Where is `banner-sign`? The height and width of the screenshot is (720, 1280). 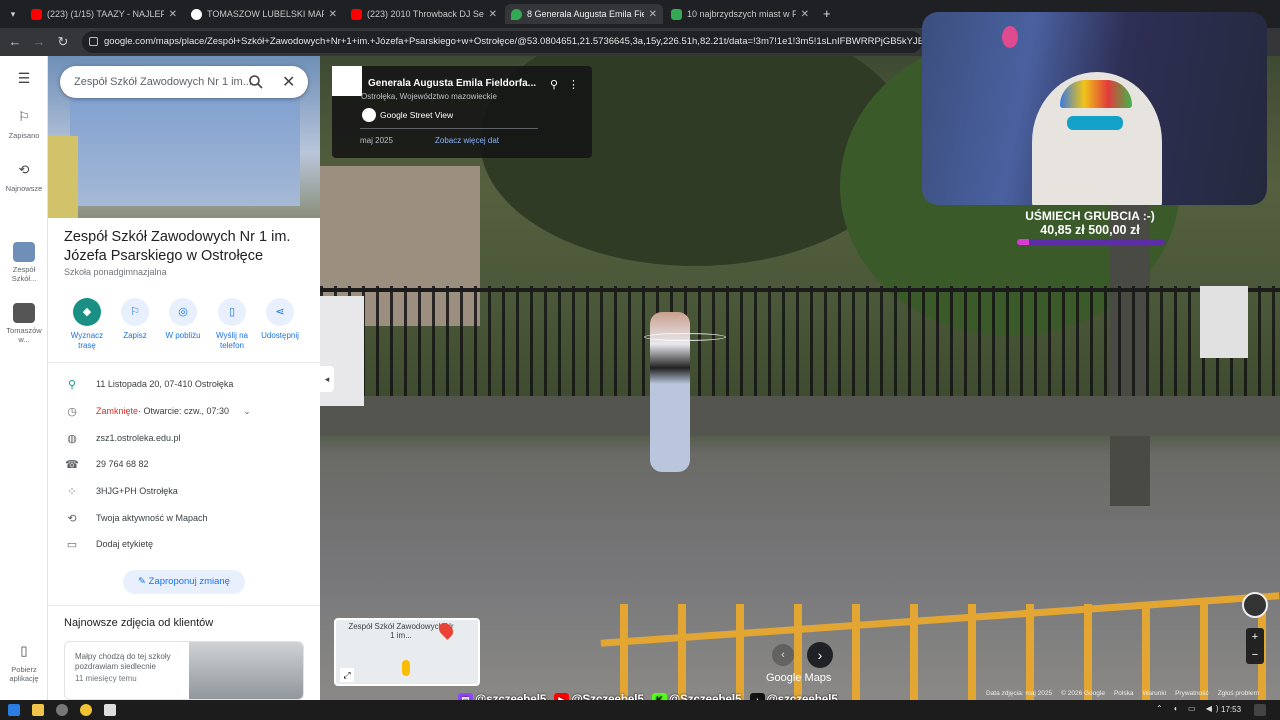 banner-sign is located at coordinates (1224, 322).